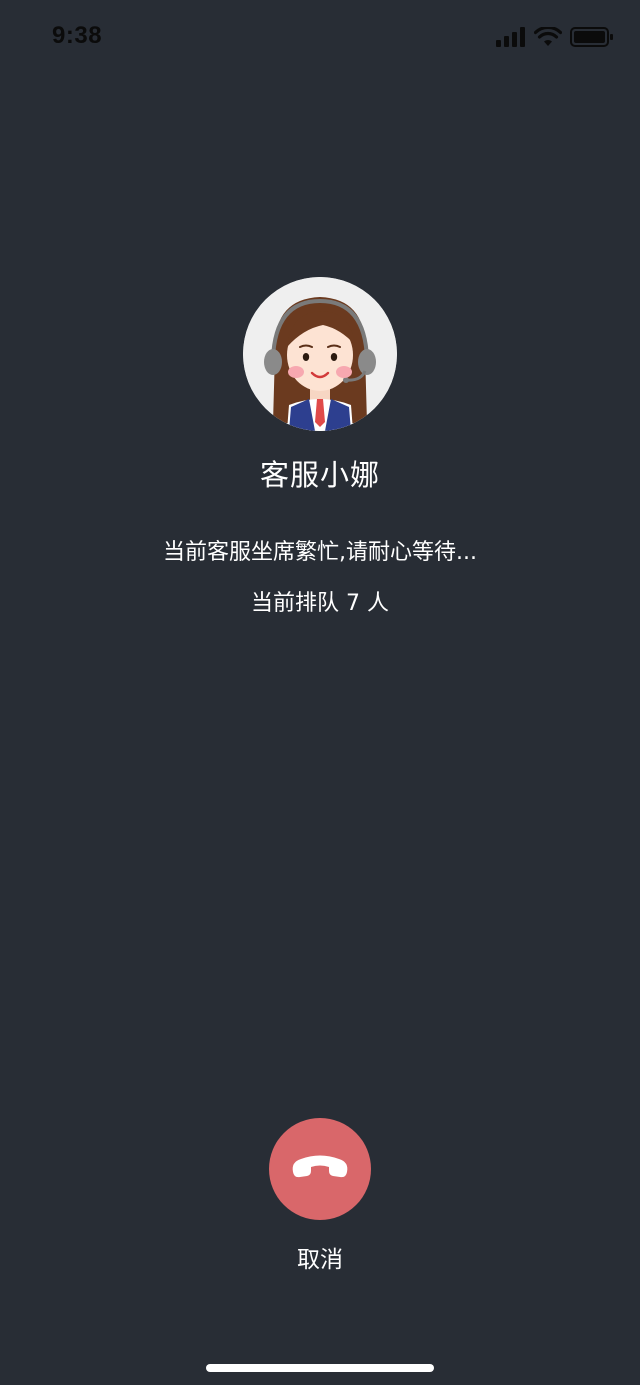 The width and height of the screenshot is (640, 1385). Describe the element at coordinates (320, 1260) in the screenshot. I see `cancel-label: 取消` at that location.